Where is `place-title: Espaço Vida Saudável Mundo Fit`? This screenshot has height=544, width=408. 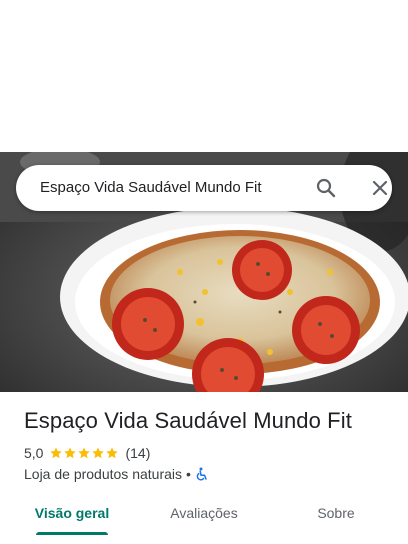 place-title: Espaço Vida Saudável Mundo Fit is located at coordinates (188, 420).